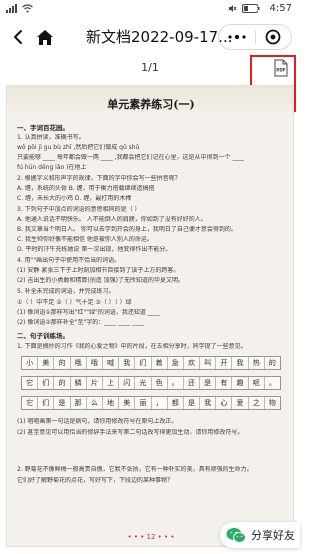 This screenshot has height=554, width=320. I want to click on home-icon, so click(45, 37).